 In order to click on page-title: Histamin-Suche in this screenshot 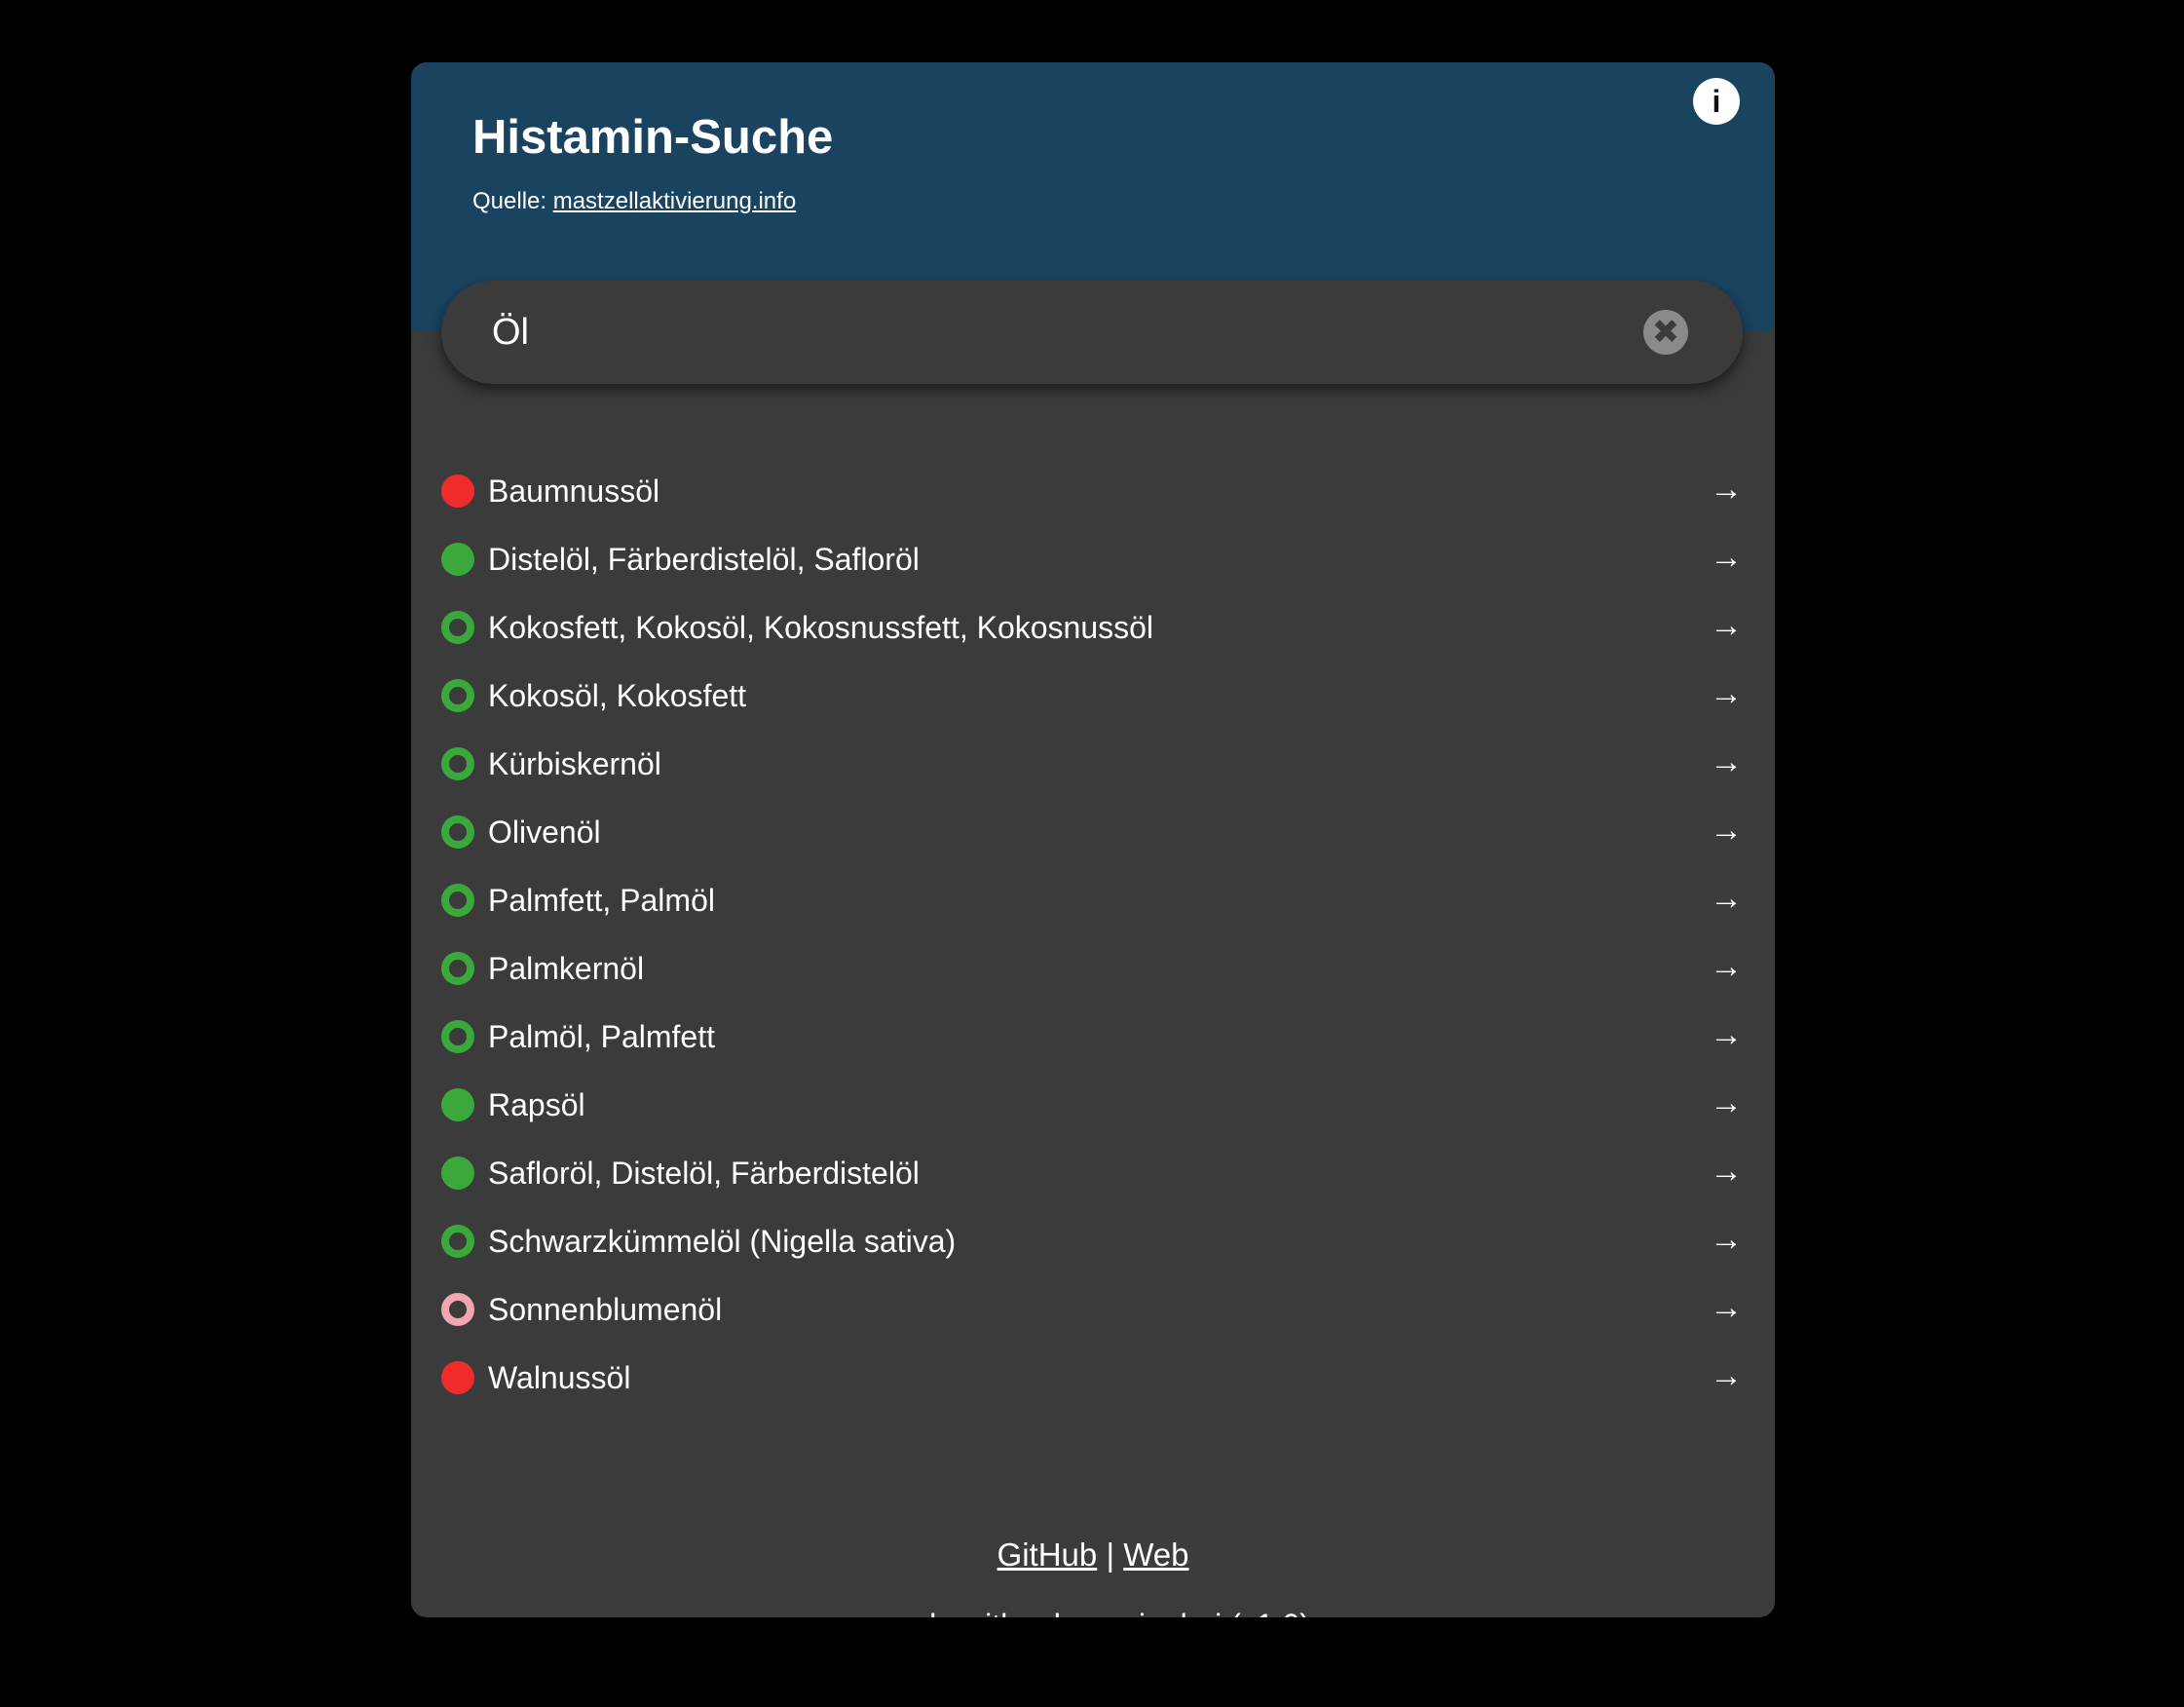, I will do `click(653, 137)`.